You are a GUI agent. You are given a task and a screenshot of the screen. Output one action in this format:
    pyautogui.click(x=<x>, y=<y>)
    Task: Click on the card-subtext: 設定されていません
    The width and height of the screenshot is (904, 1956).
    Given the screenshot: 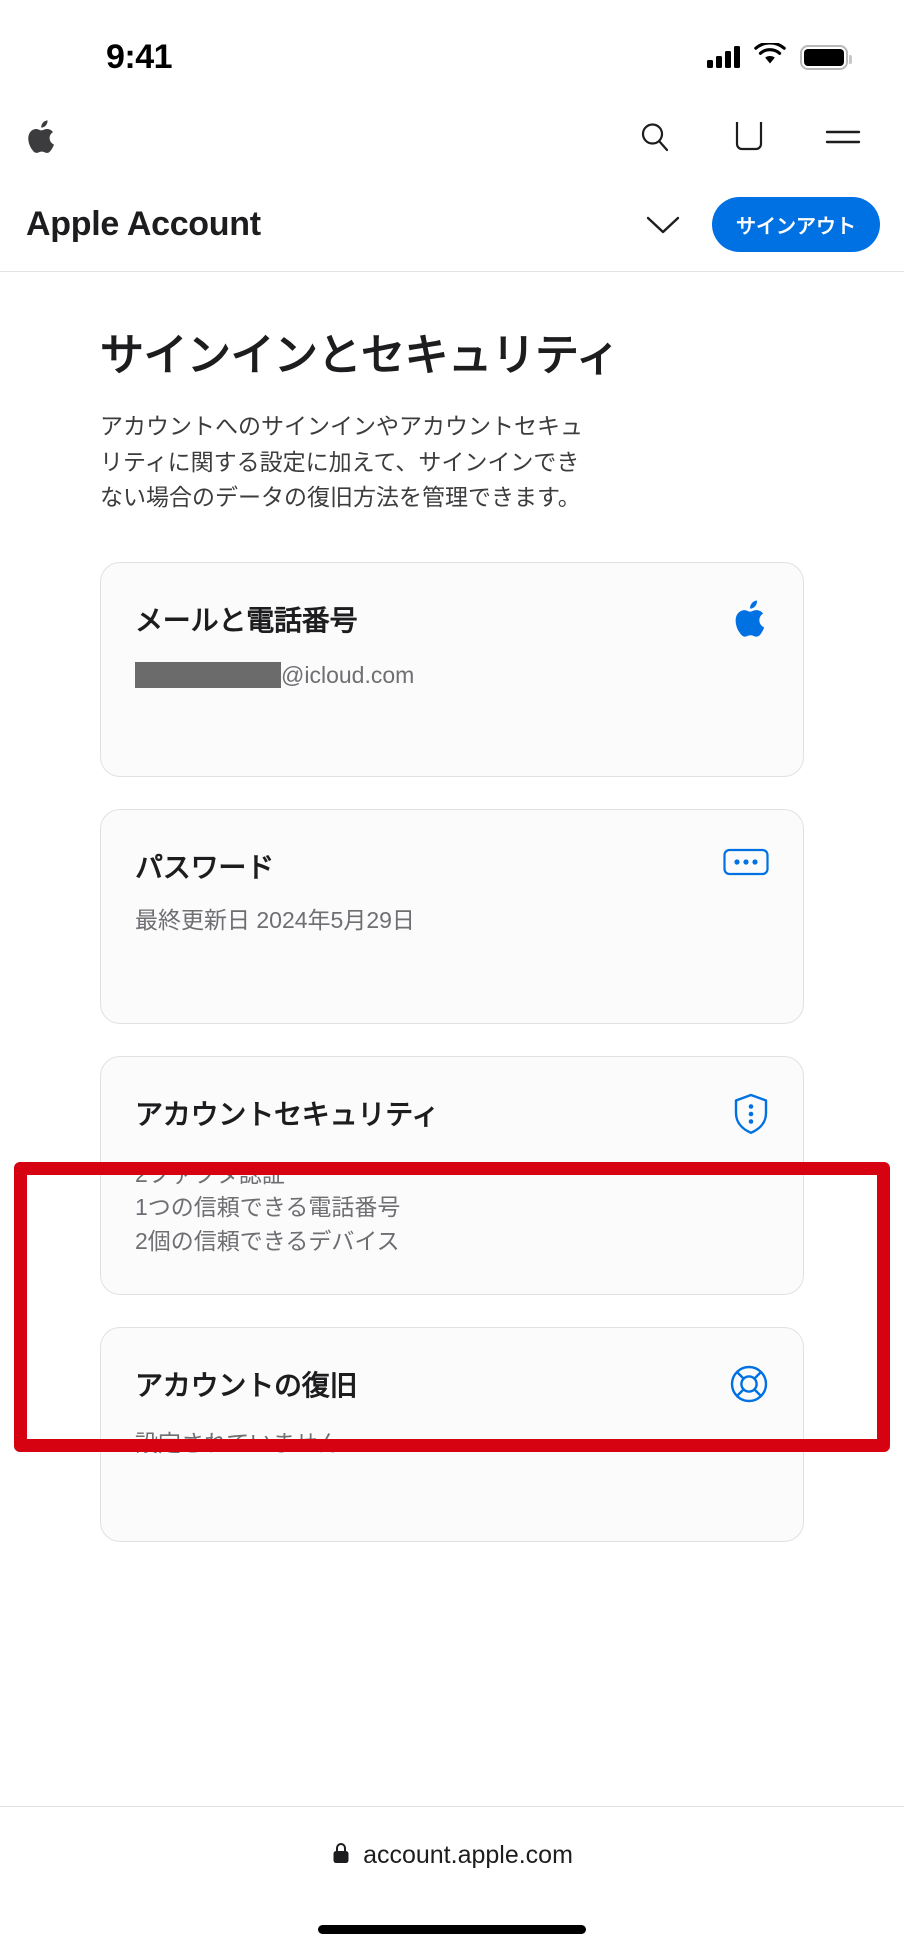 What is the action you would take?
    pyautogui.click(x=452, y=1443)
    